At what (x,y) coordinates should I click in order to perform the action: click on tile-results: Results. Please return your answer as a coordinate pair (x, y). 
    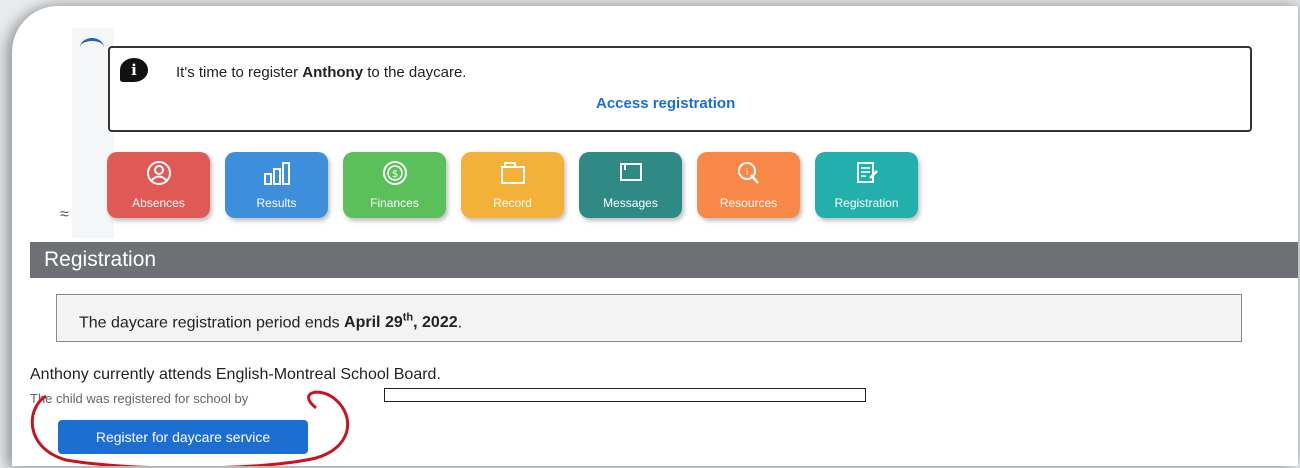
    Looking at the image, I should click on (276, 185).